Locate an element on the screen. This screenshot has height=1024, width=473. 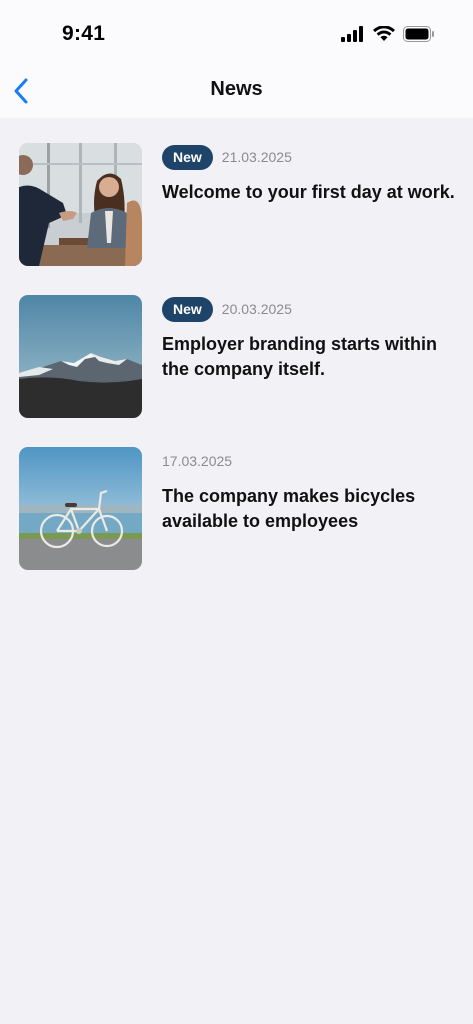
status-time: 9:41 is located at coordinates (84, 33).